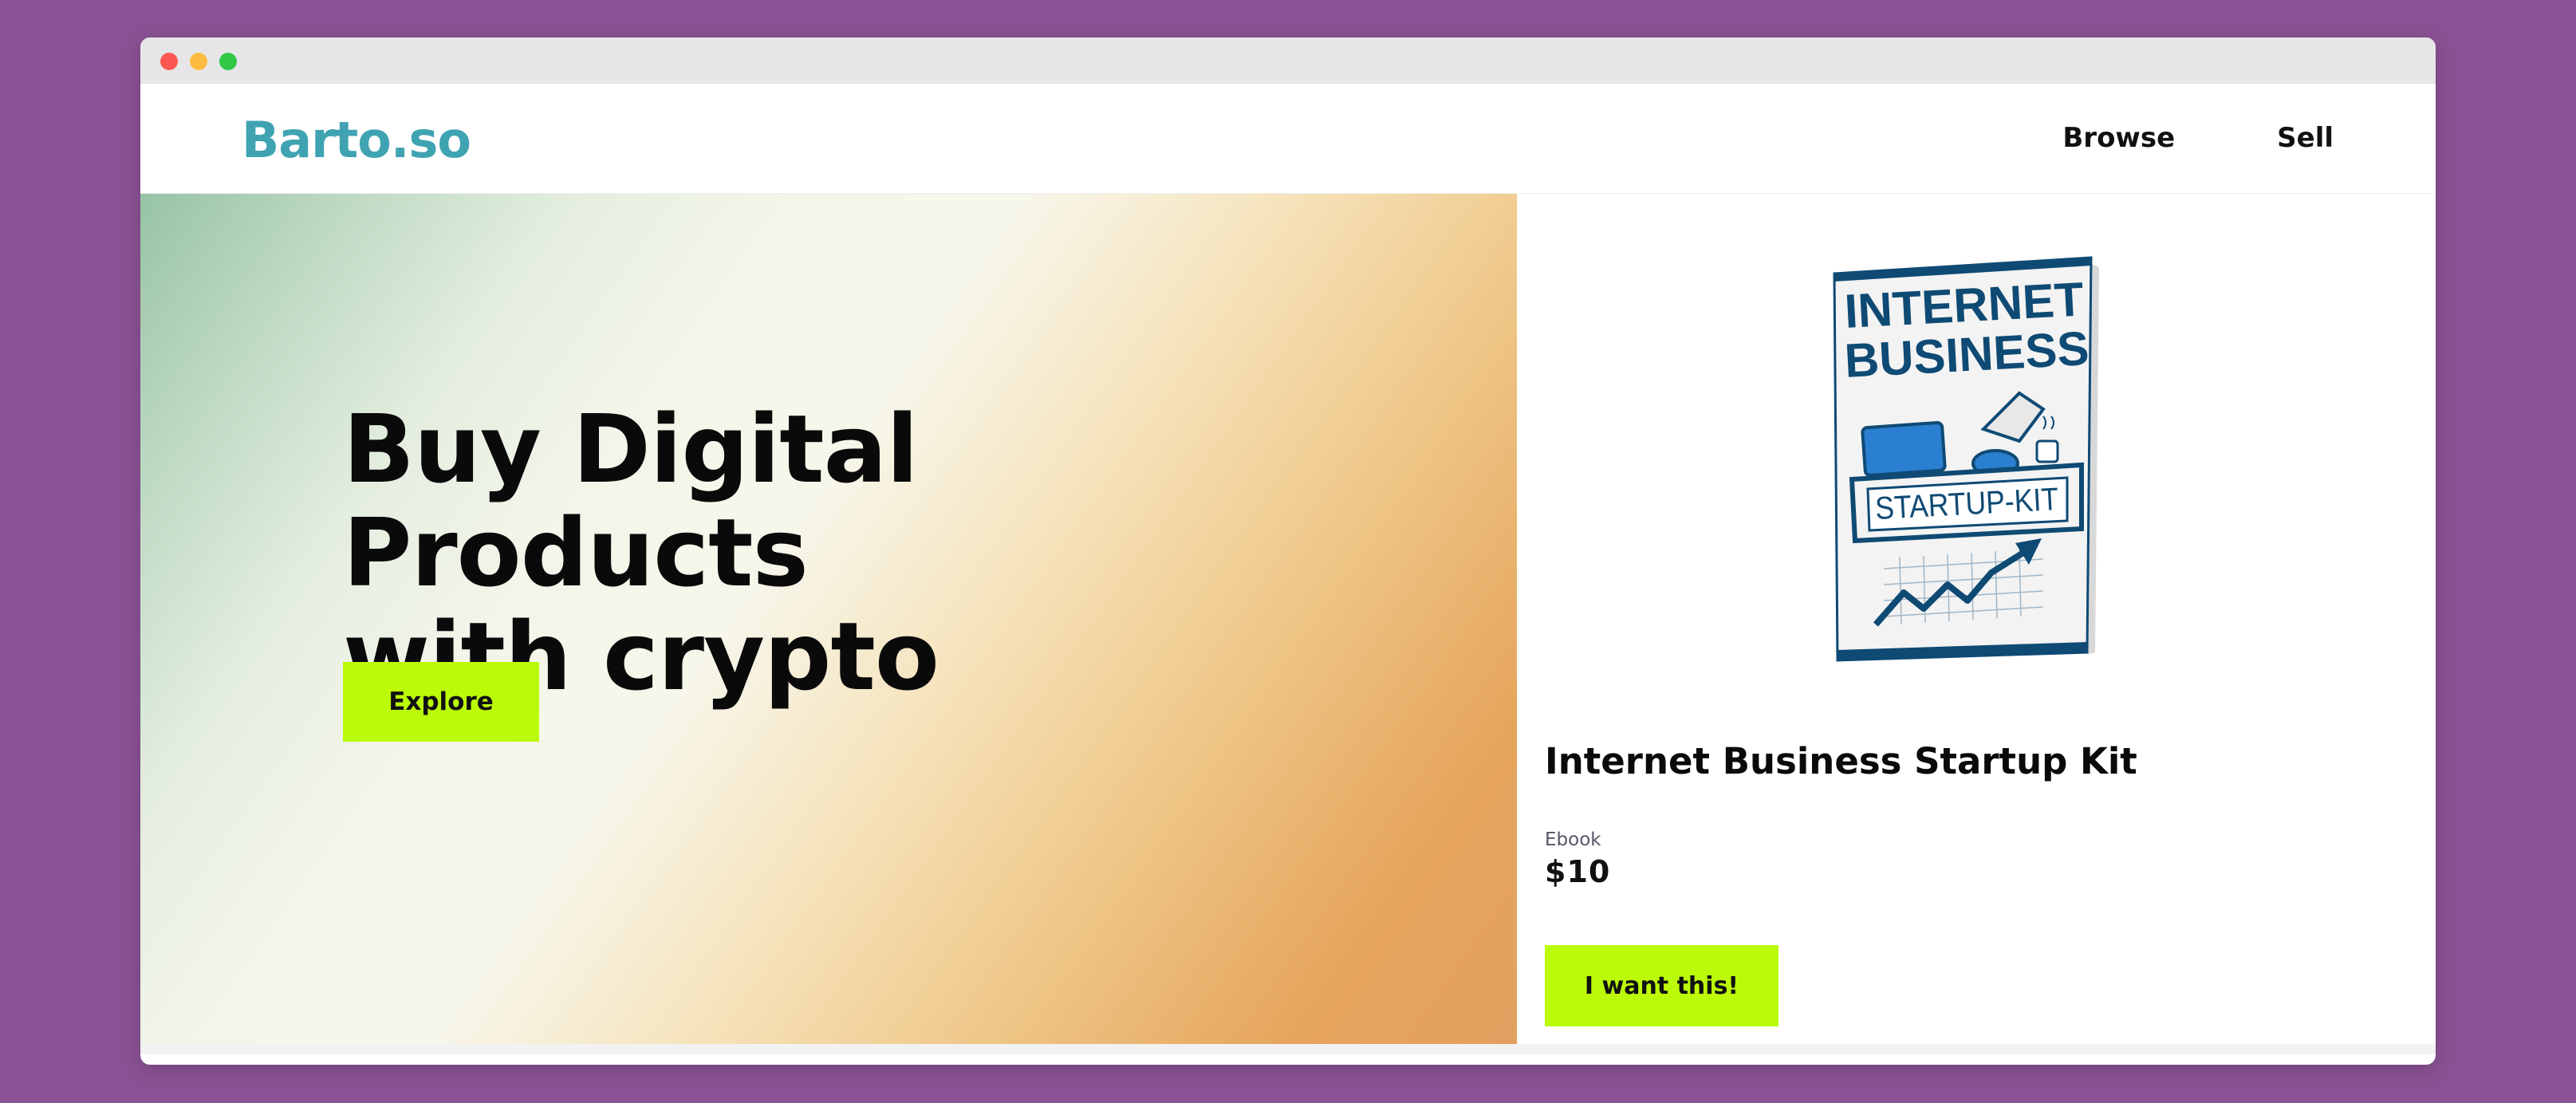 The width and height of the screenshot is (2576, 1103). Describe the element at coordinates (1573, 839) in the screenshot. I see `product-type-label: Ebook` at that location.